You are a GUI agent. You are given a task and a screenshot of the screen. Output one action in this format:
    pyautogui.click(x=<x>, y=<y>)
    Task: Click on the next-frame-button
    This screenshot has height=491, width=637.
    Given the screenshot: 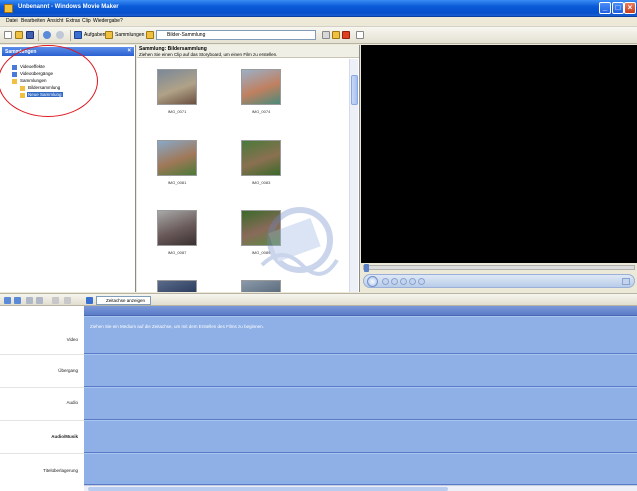 What is the action you would take?
    pyautogui.click(x=403, y=281)
    